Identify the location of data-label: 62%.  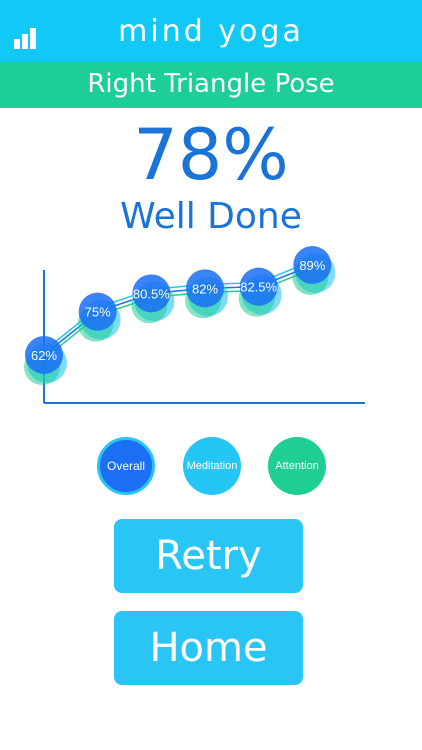
(44, 355).